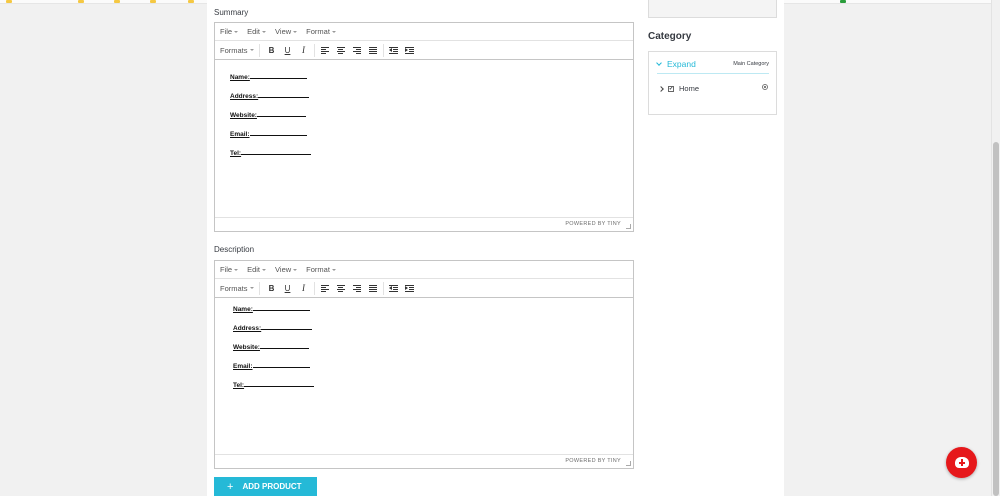 This screenshot has width=1000, height=496. Describe the element at coordinates (670, 36) in the screenshot. I see `category-title: Category` at that location.